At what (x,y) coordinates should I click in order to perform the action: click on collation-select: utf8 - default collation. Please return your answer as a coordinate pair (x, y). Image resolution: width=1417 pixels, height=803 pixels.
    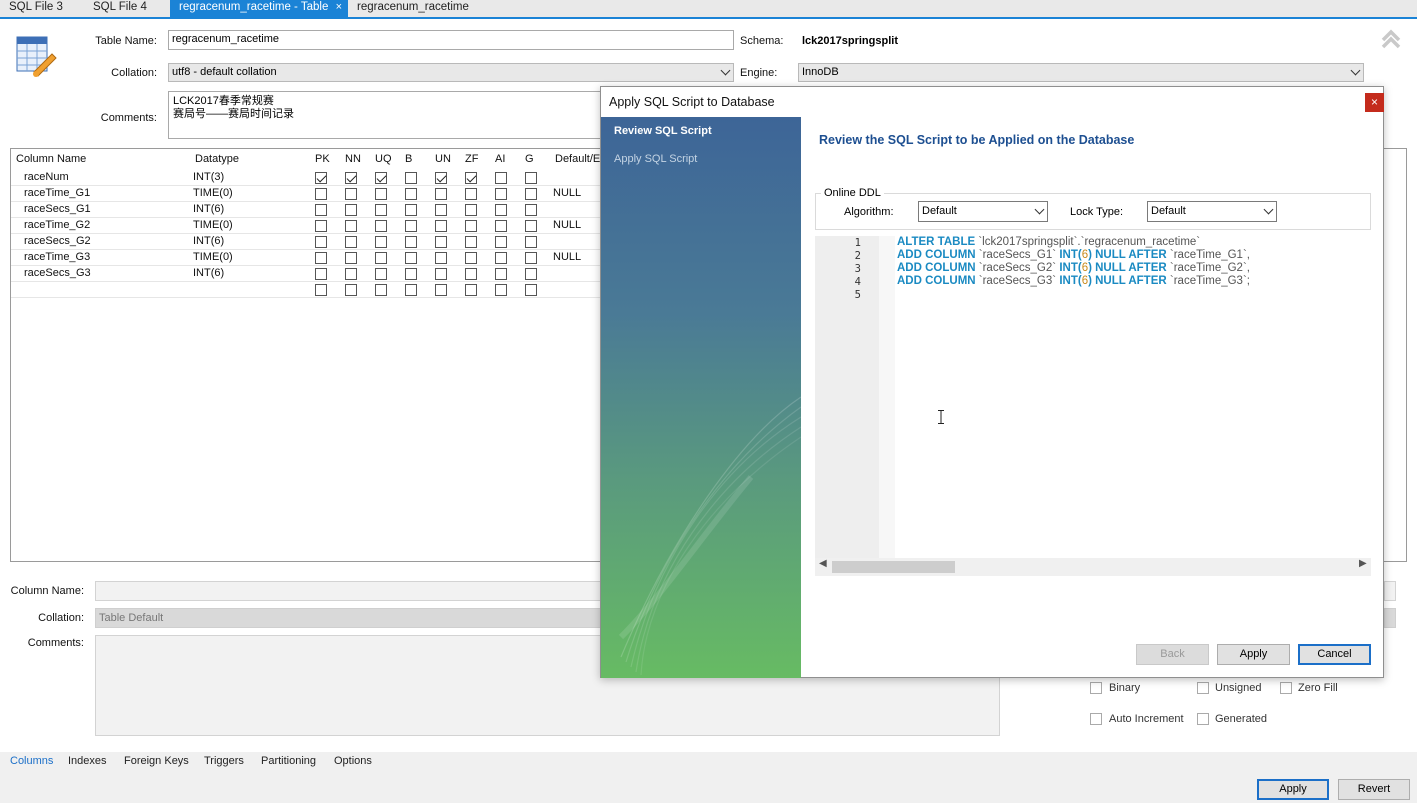
    Looking at the image, I should click on (451, 72).